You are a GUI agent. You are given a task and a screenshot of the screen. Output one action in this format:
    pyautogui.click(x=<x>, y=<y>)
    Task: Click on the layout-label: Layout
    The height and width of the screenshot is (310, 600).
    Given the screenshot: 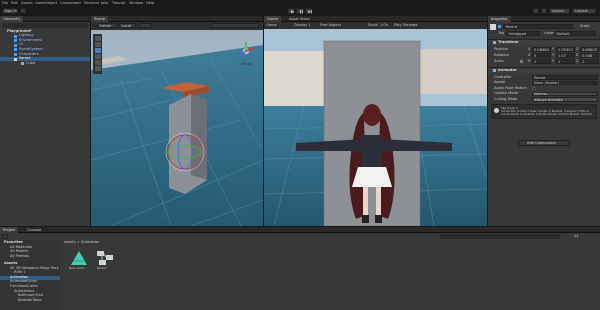 What is the action you would take?
    pyautogui.click(x=581, y=11)
    